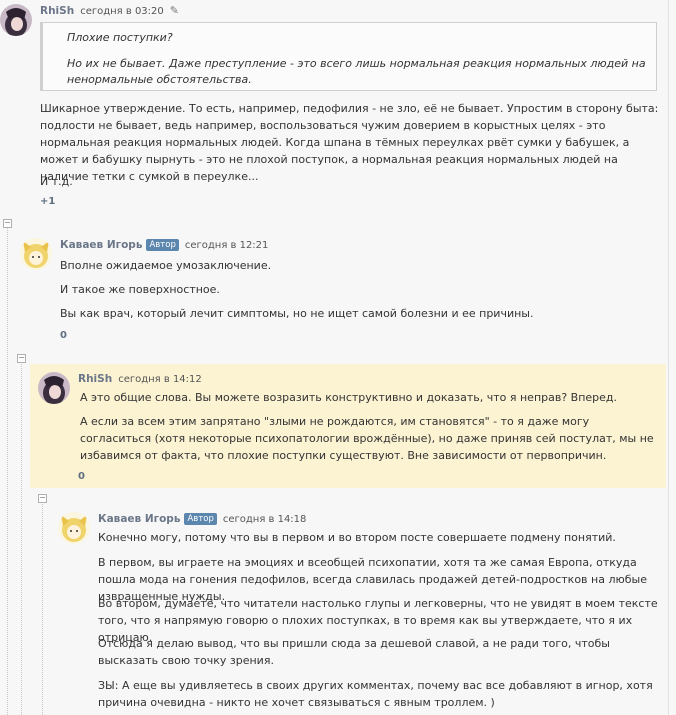 Image resolution: width=676 pixels, height=715 pixels. What do you see at coordinates (668, 357) in the screenshot?
I see `content-right-border` at bounding box center [668, 357].